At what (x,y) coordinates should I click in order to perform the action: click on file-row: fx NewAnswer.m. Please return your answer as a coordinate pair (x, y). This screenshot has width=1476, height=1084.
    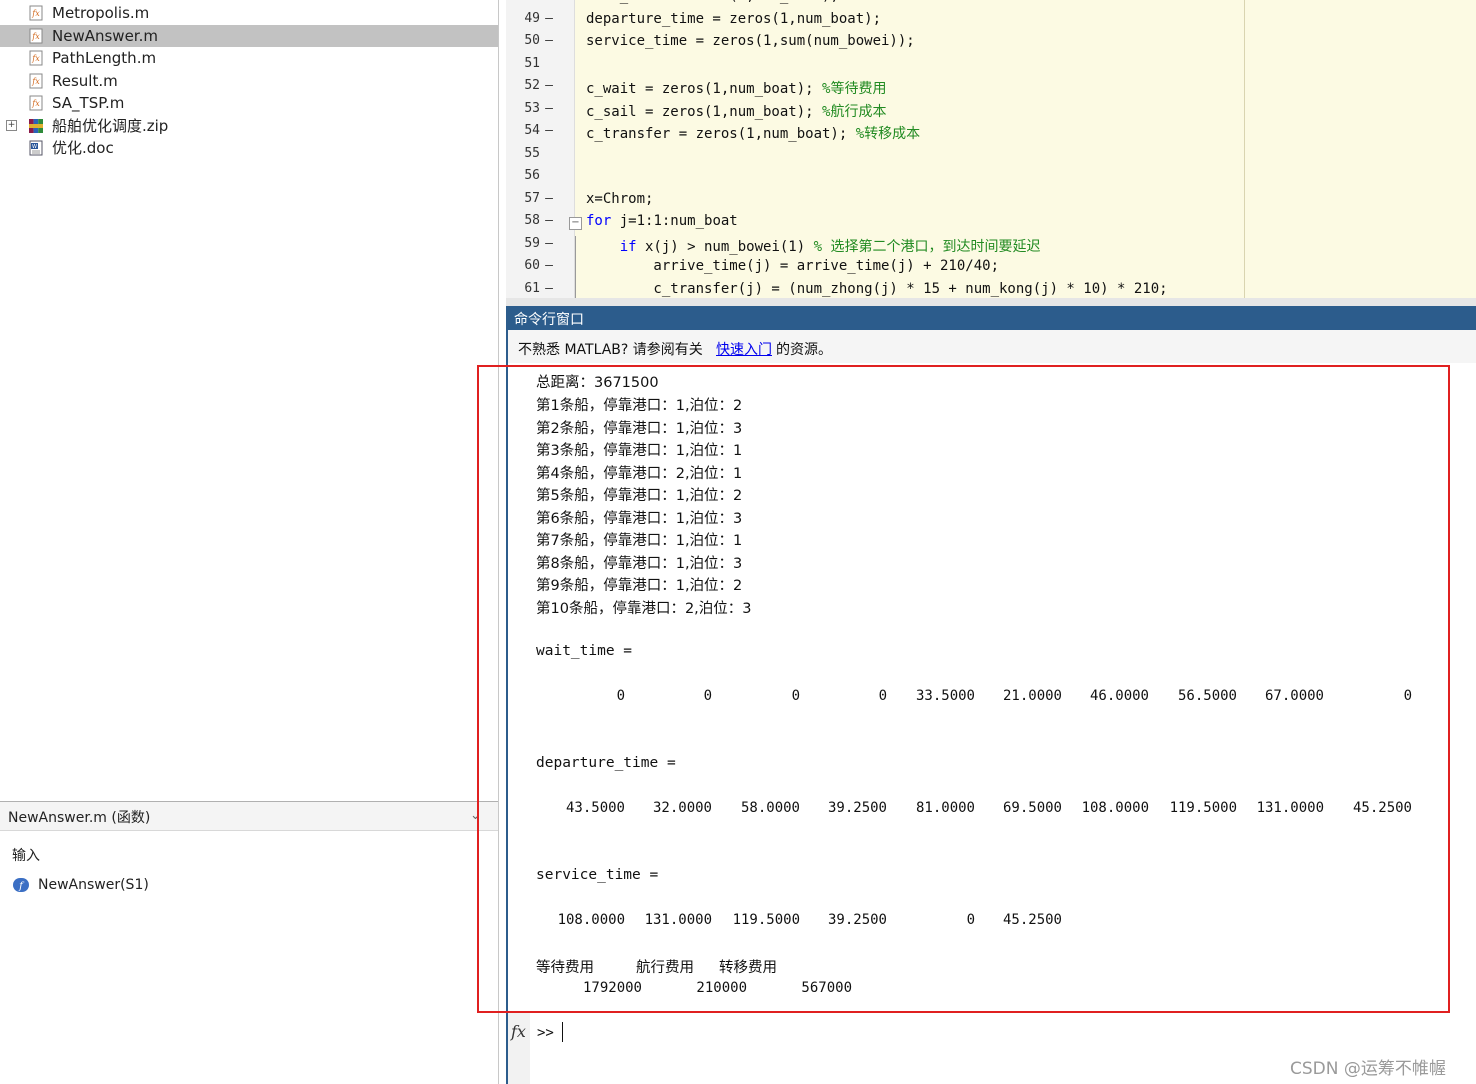
    Looking at the image, I should click on (249, 36).